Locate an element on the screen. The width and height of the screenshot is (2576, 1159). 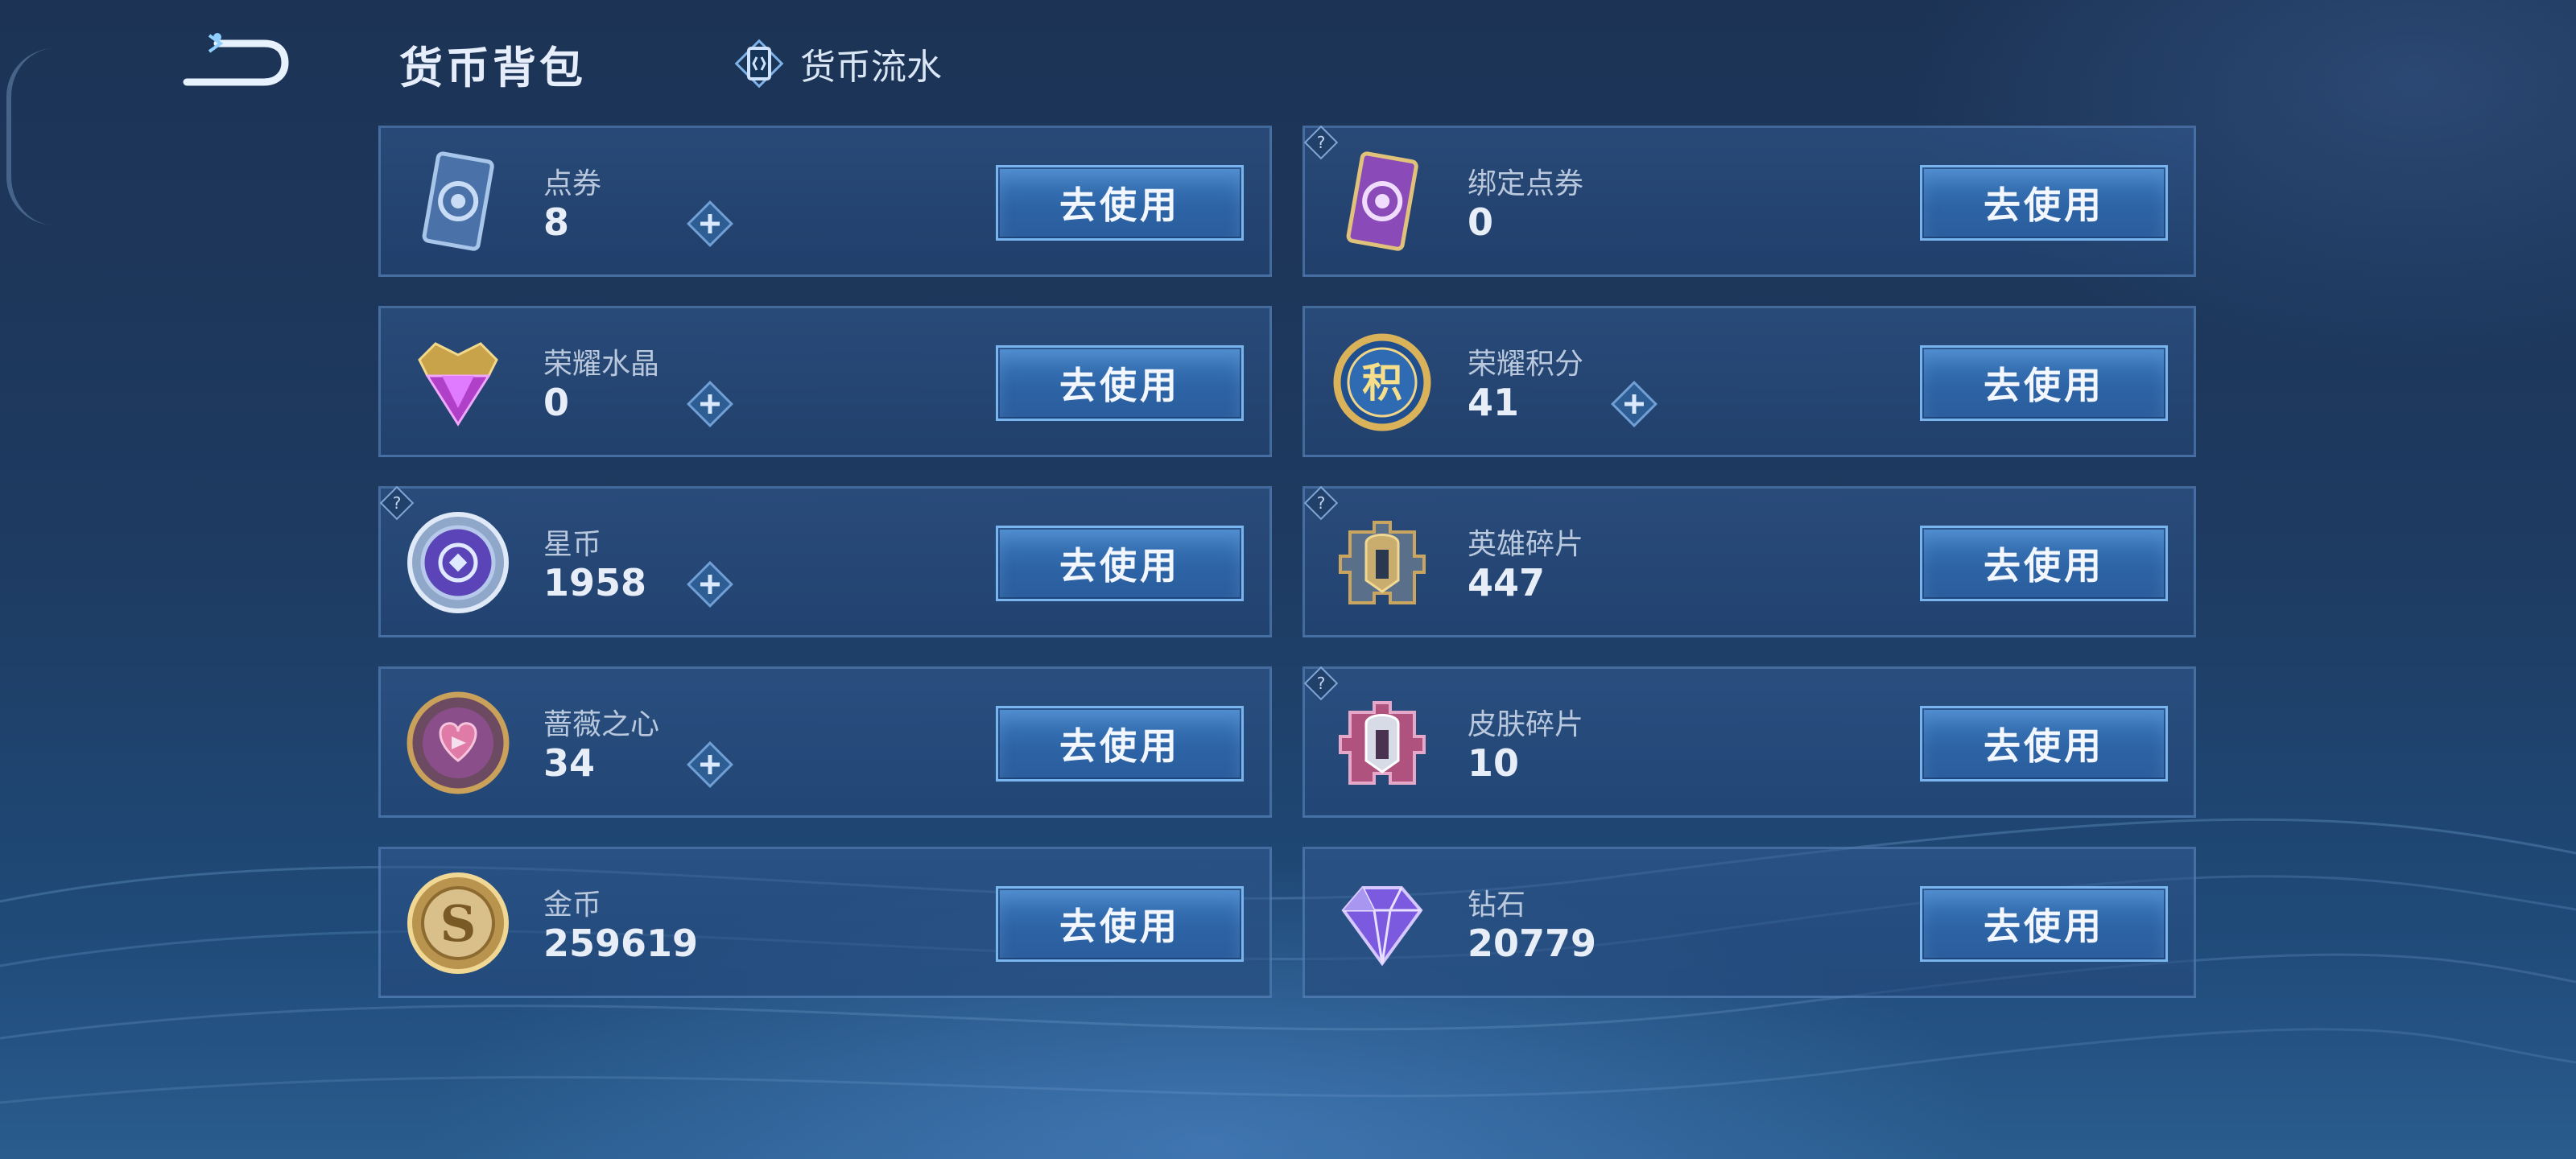
ledger-icon is located at coordinates (759, 63).